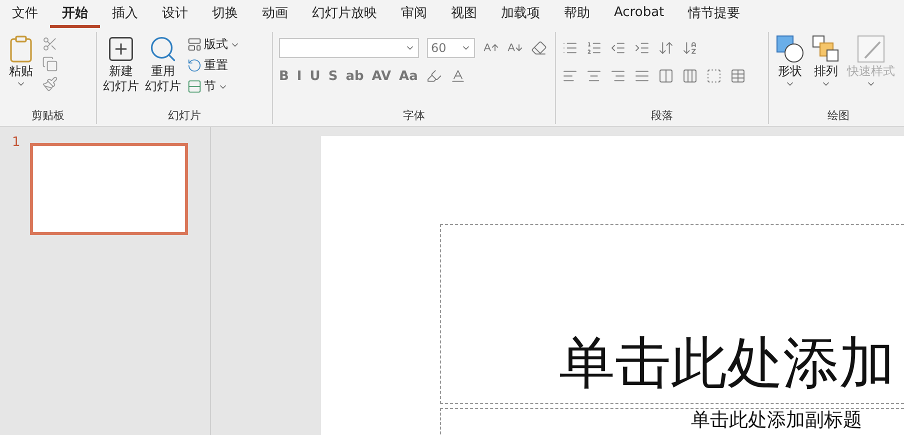 The height and width of the screenshot is (435, 904). I want to click on copy-icon, so click(50, 64).